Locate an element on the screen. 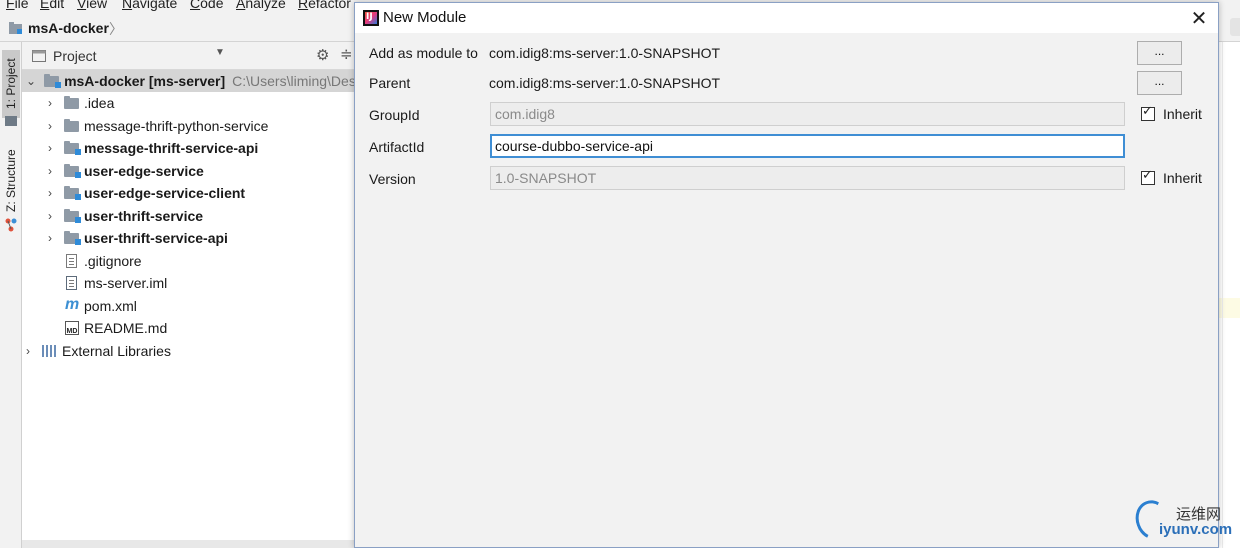 The width and height of the screenshot is (1240, 548). menu-code: Code is located at coordinates (206, 5).